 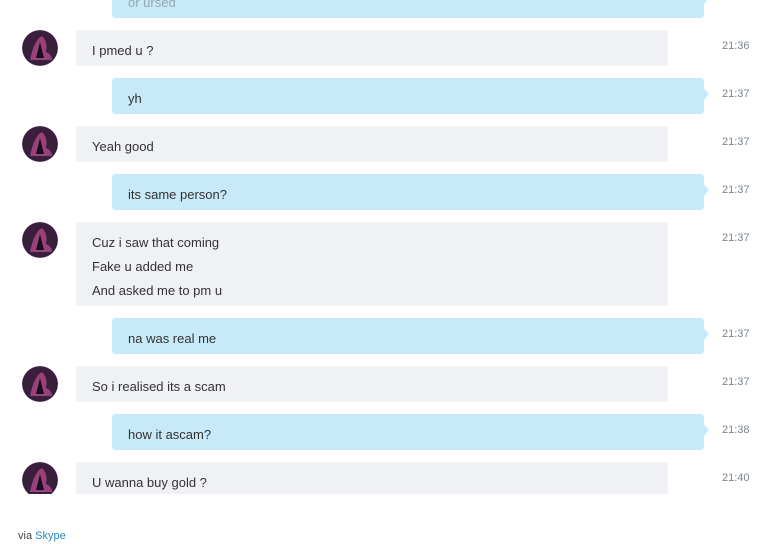 I want to click on message-text: Yeah good, so click(x=123, y=146).